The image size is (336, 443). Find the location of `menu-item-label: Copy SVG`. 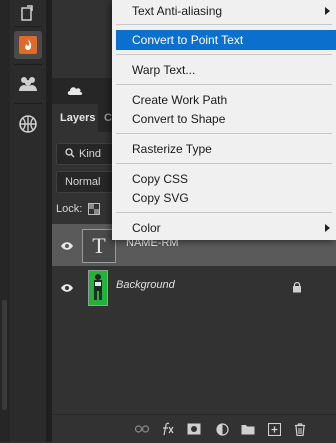

menu-item-label: Copy SVG is located at coordinates (160, 198).